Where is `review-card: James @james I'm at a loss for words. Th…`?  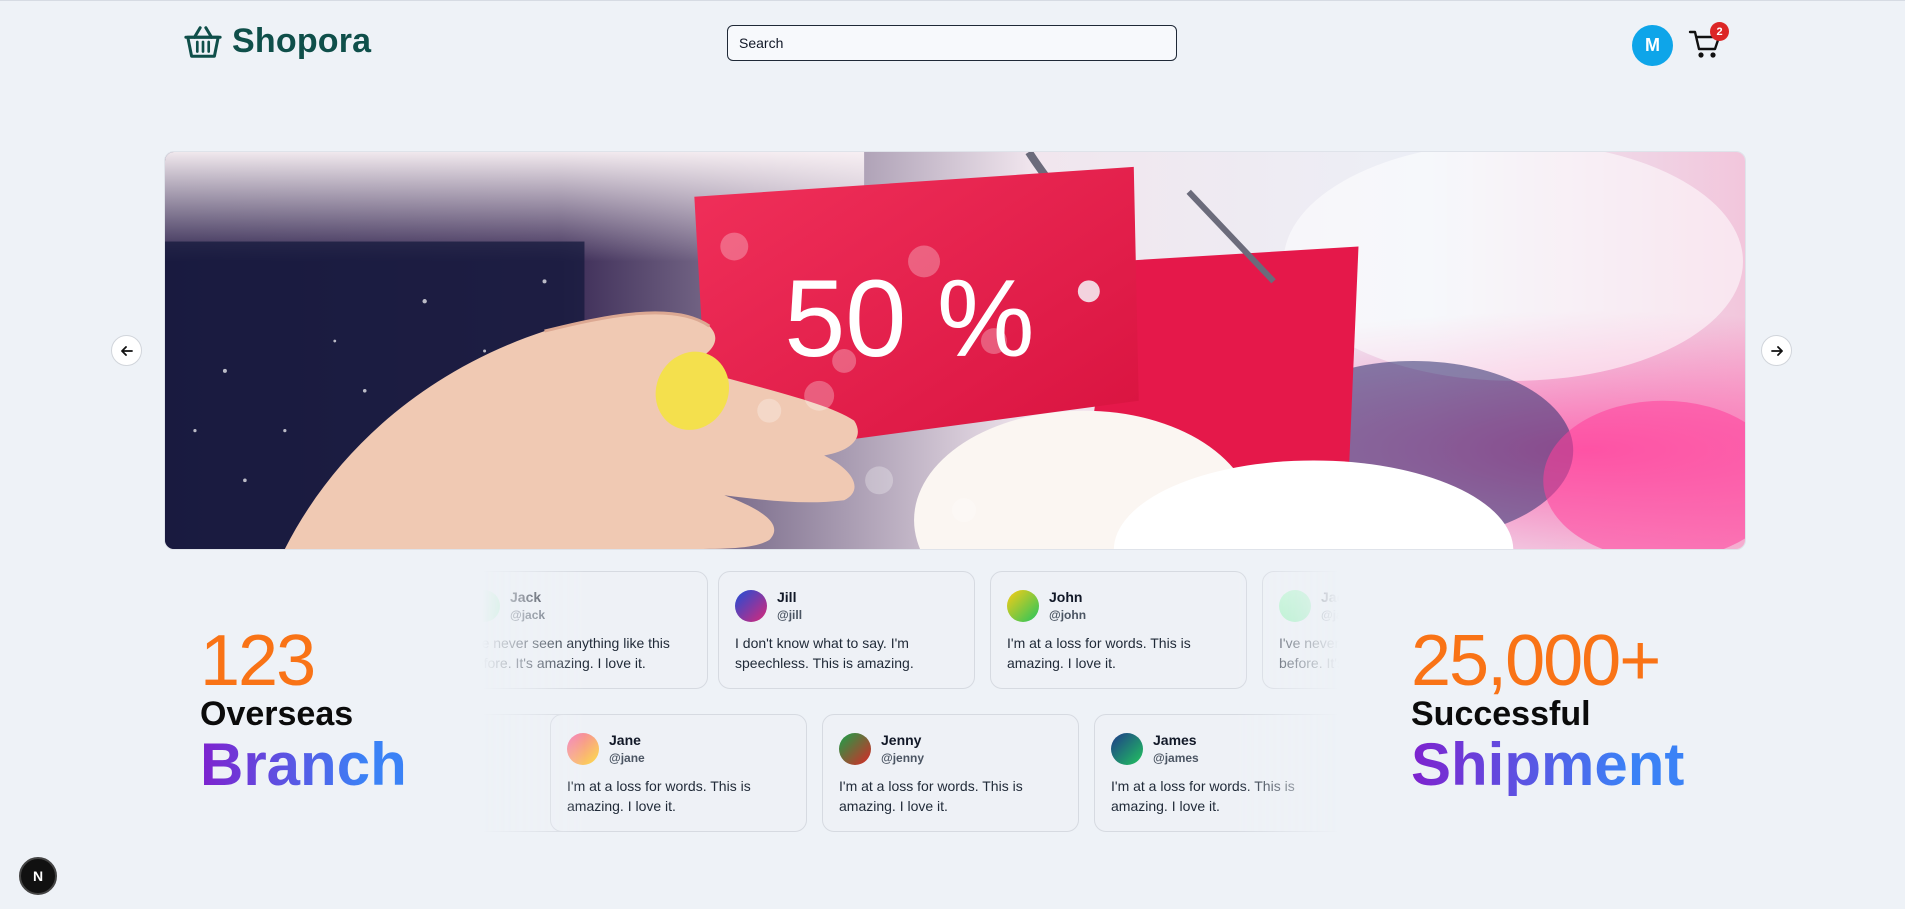 review-card: James @james I'm at a loss for words. Th… is located at coordinates (1216, 773).